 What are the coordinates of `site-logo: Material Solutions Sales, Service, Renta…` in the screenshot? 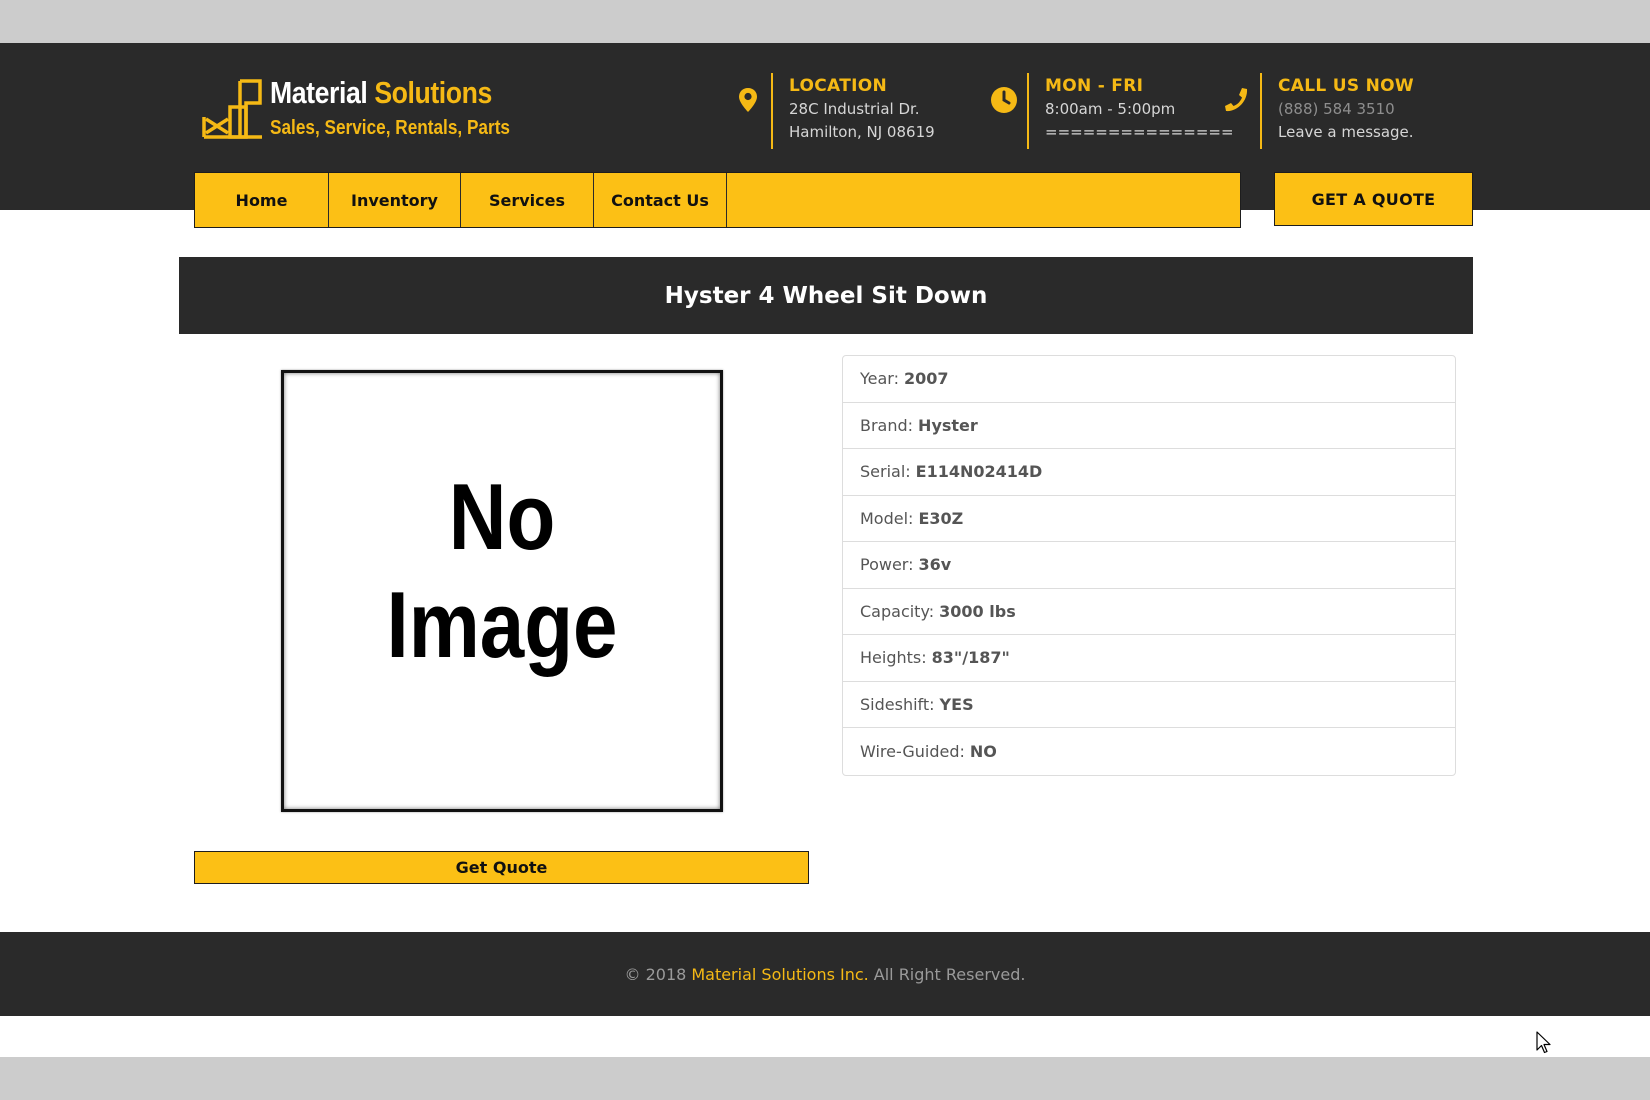 It's located at (360, 128).